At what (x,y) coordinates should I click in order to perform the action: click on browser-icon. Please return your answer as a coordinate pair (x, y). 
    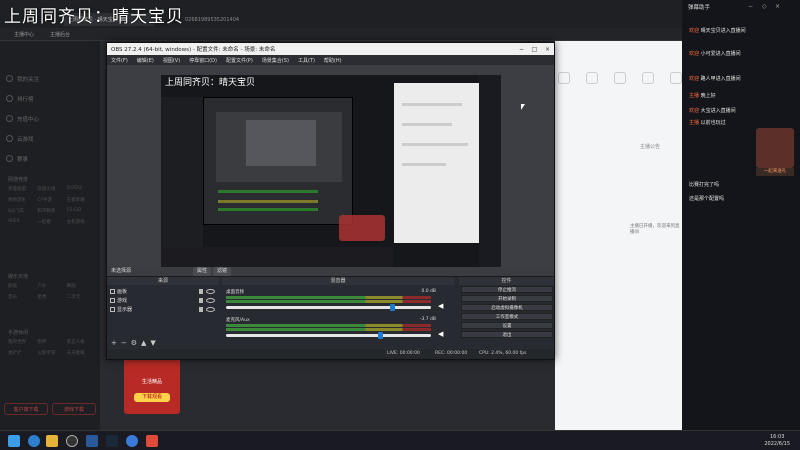
    Looking at the image, I should click on (132, 441).